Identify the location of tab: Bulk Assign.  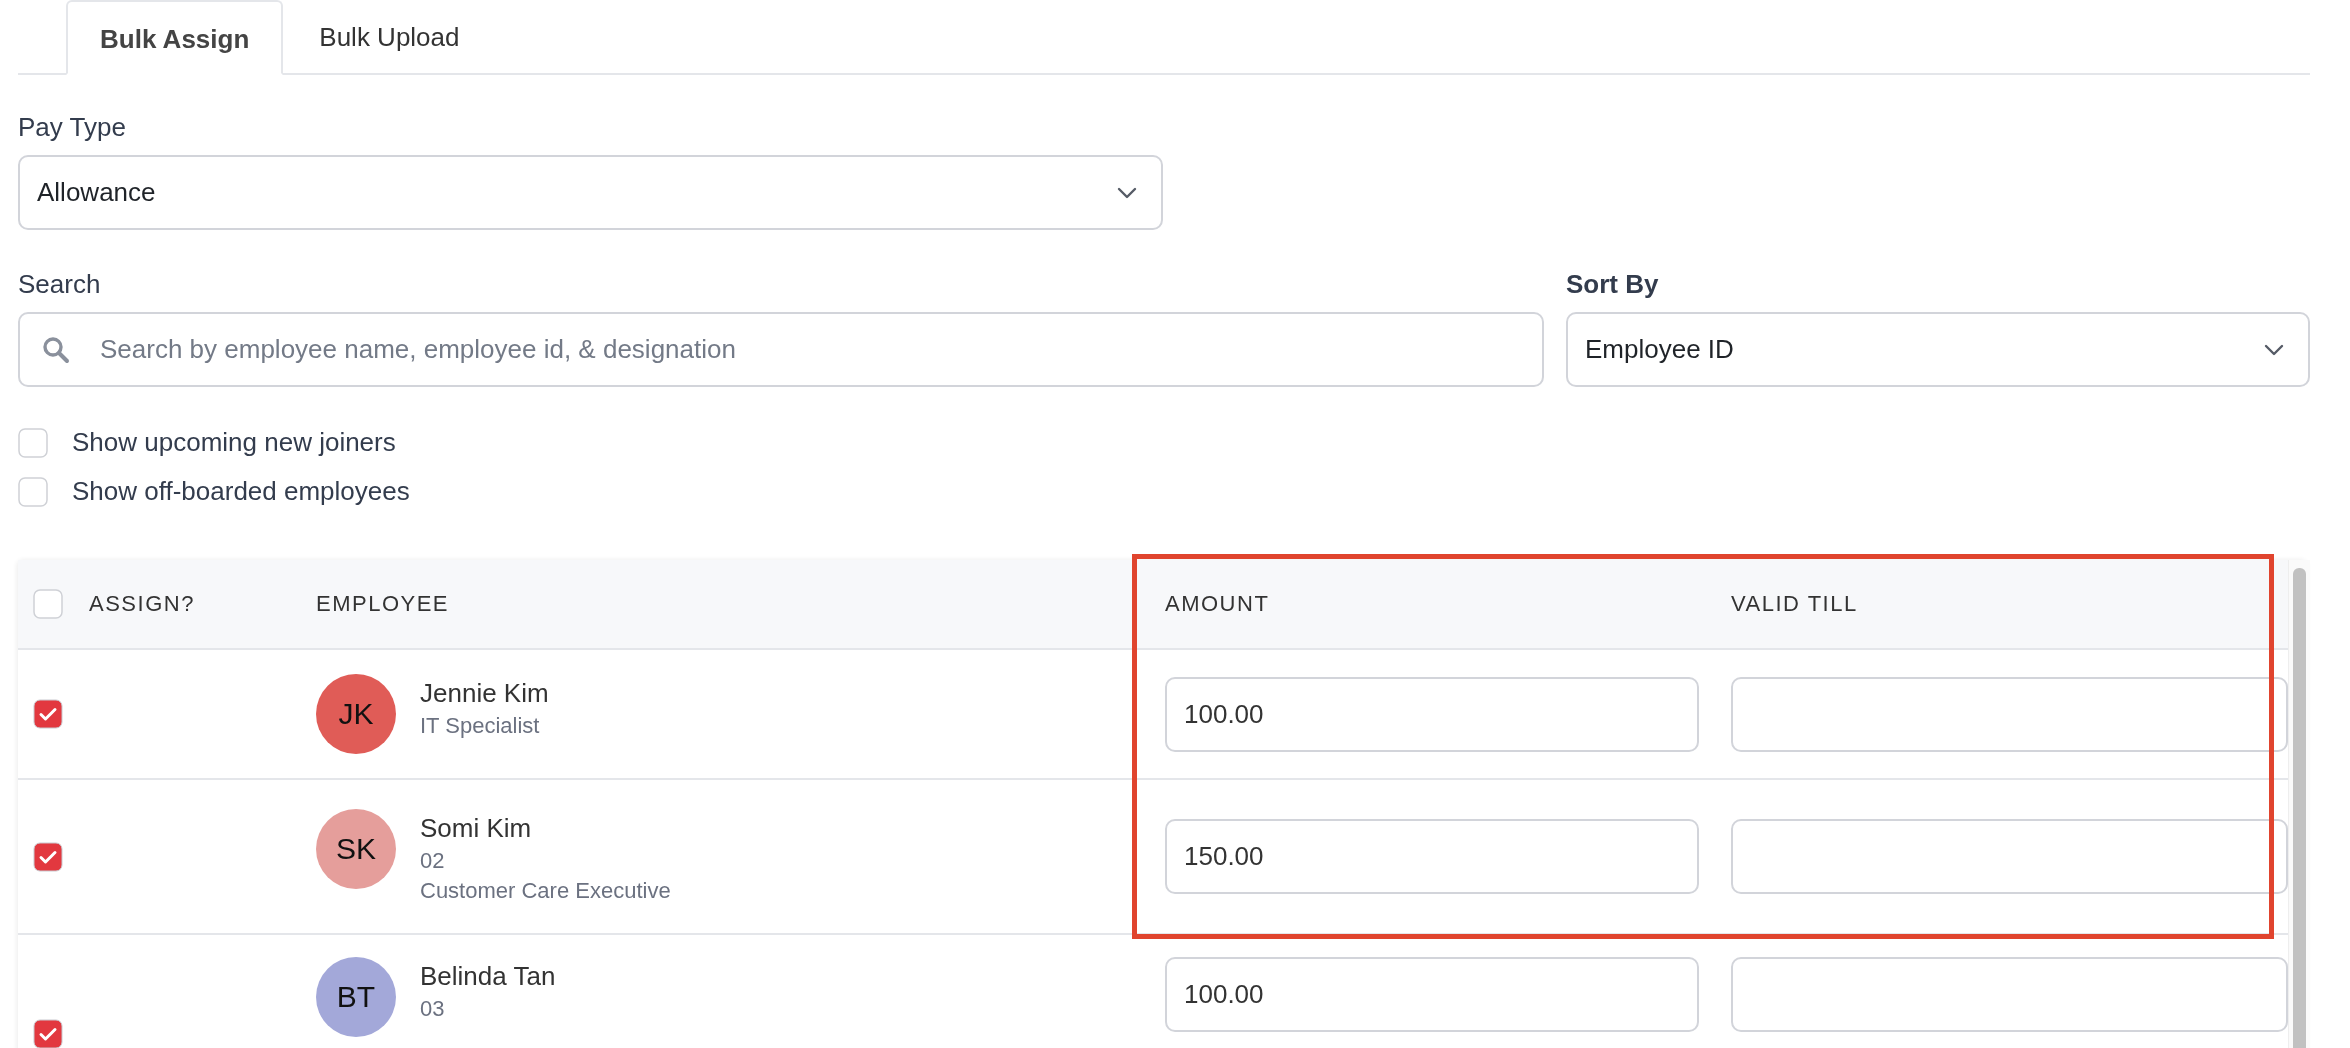
(175, 37).